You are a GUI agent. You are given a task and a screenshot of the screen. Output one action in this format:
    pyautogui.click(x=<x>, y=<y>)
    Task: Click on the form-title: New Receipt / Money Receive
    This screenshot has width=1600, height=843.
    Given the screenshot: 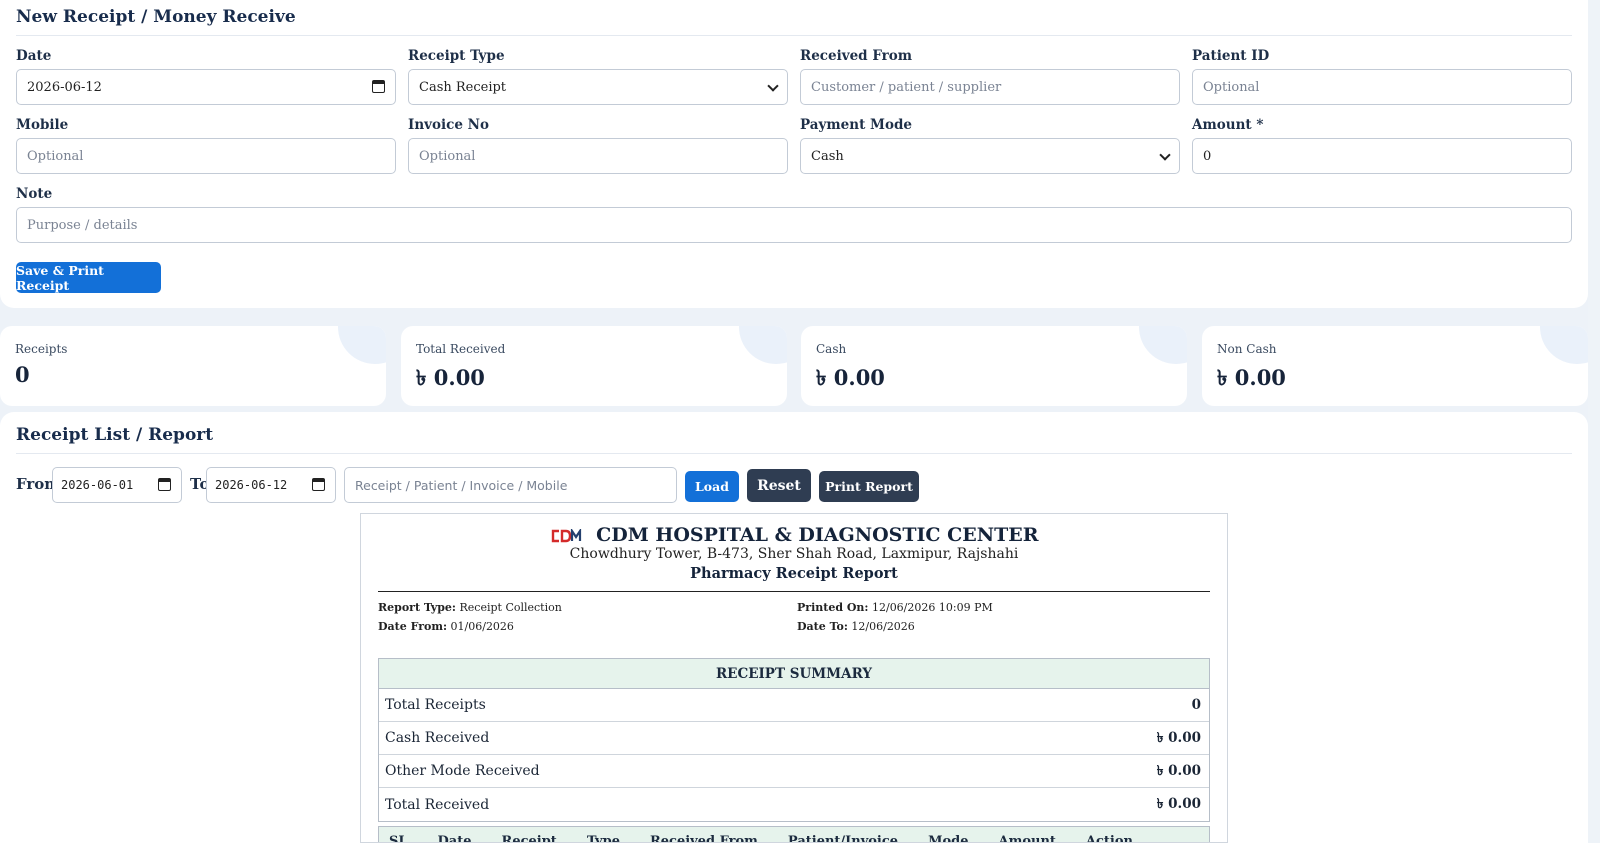 What is the action you would take?
    pyautogui.click(x=156, y=17)
    